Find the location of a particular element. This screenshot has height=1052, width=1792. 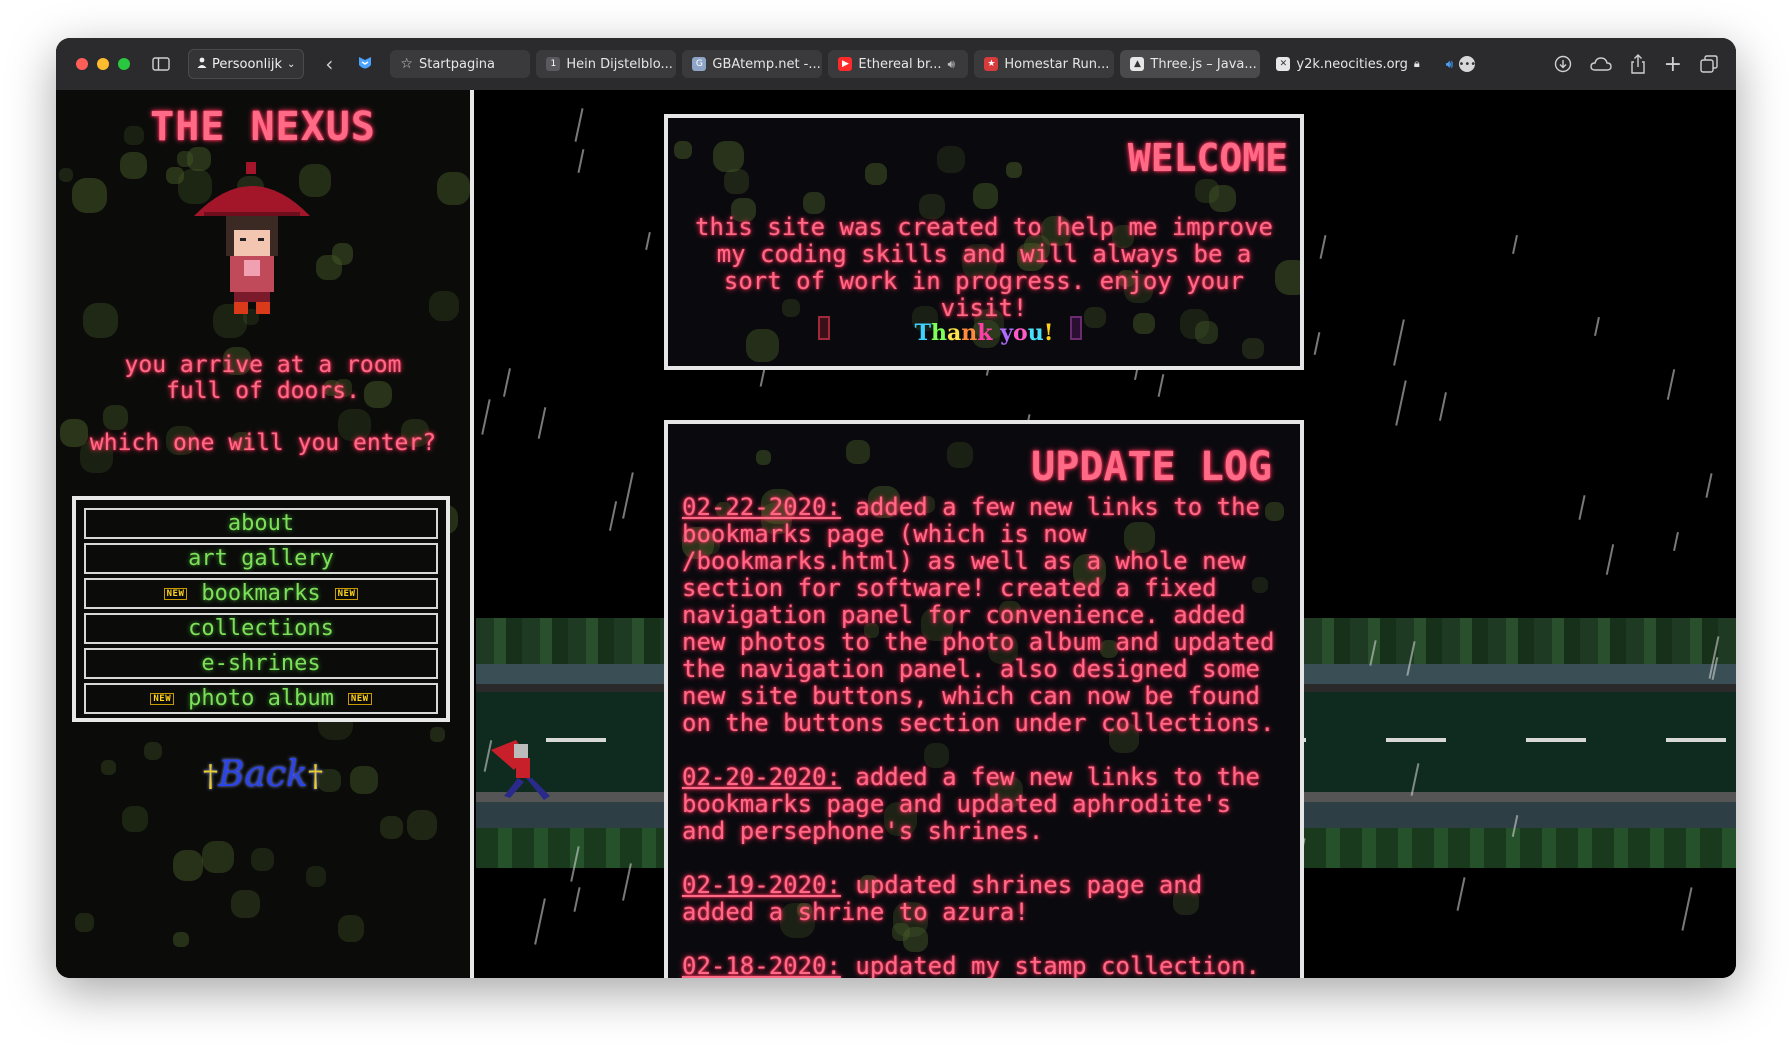

close-window-button is located at coordinates (82, 64).